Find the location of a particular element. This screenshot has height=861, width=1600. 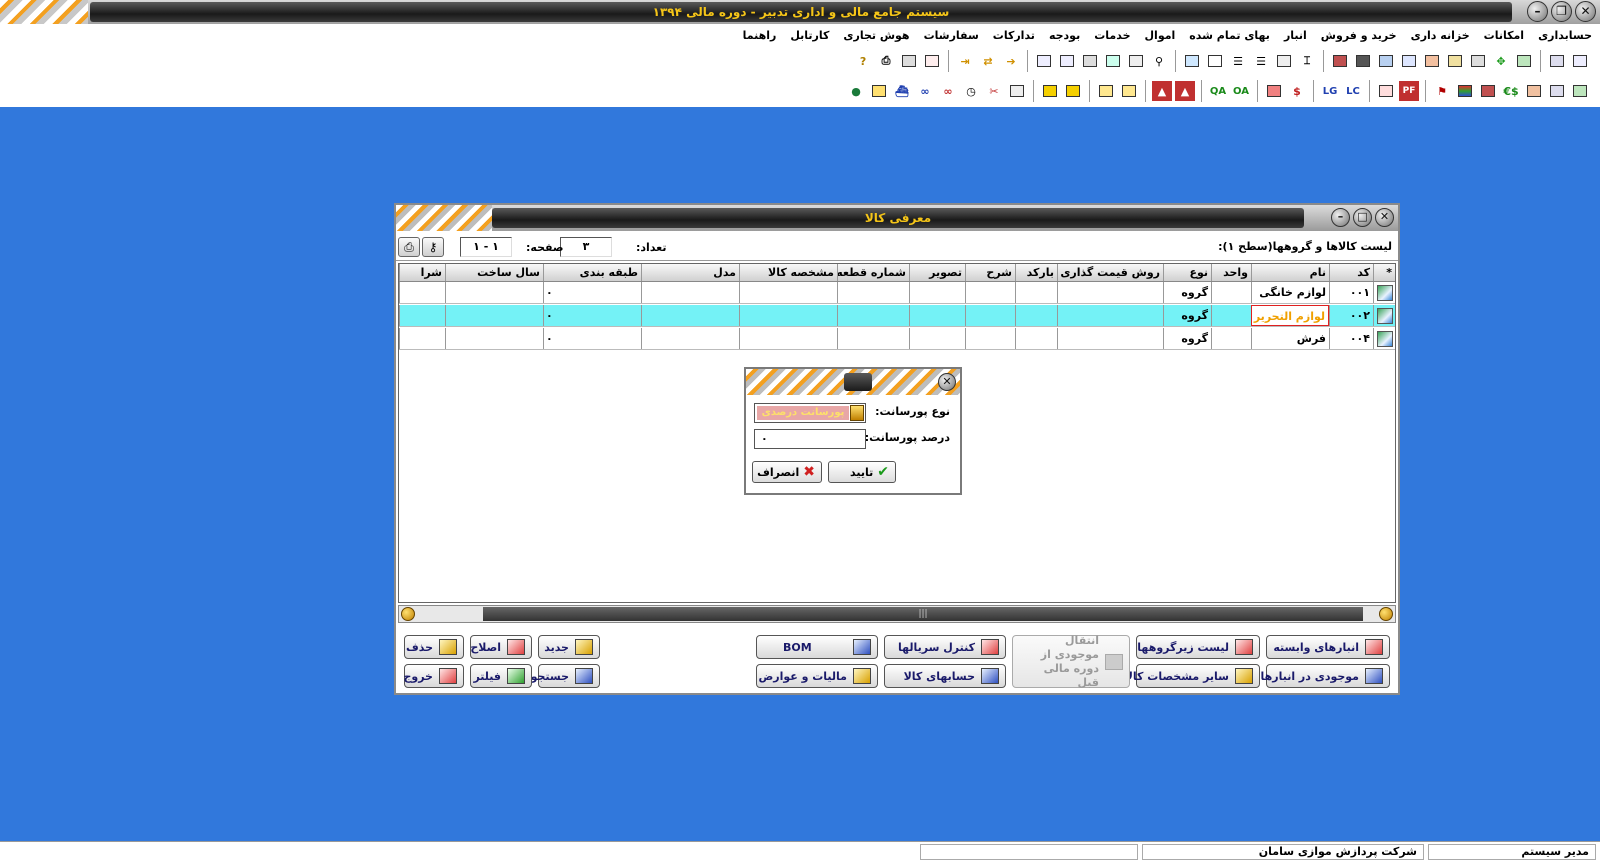

edit-button: اصلاح is located at coordinates (501, 647).